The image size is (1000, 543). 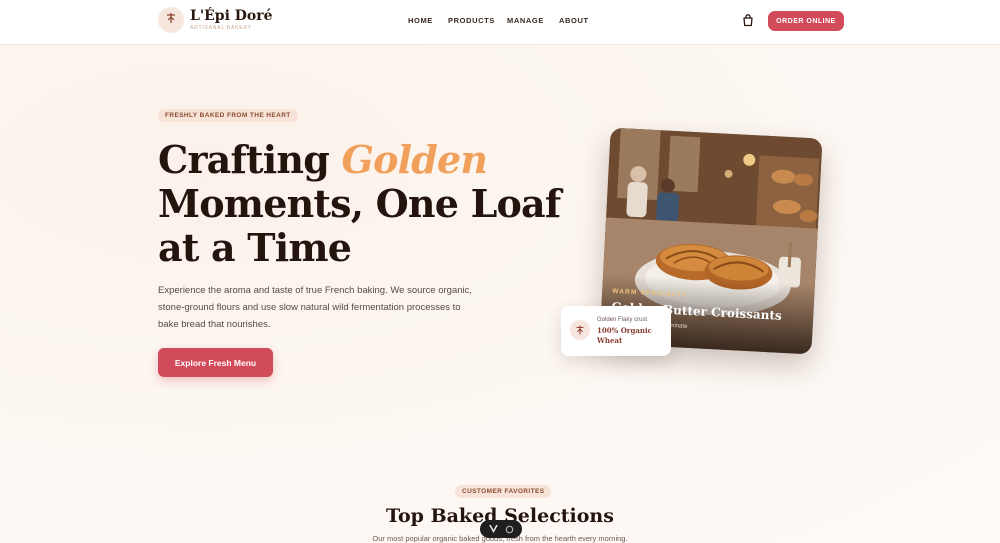 What do you see at coordinates (624, 335) in the screenshot?
I see `badge-headline: 100% Organic Wheat` at bounding box center [624, 335].